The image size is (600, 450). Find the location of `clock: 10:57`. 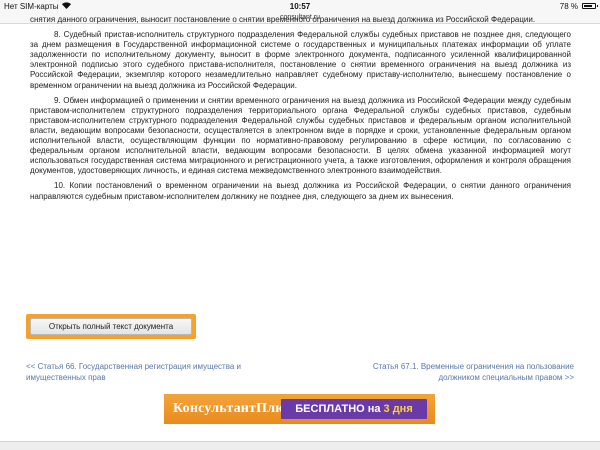

clock: 10:57 is located at coordinates (300, 6).